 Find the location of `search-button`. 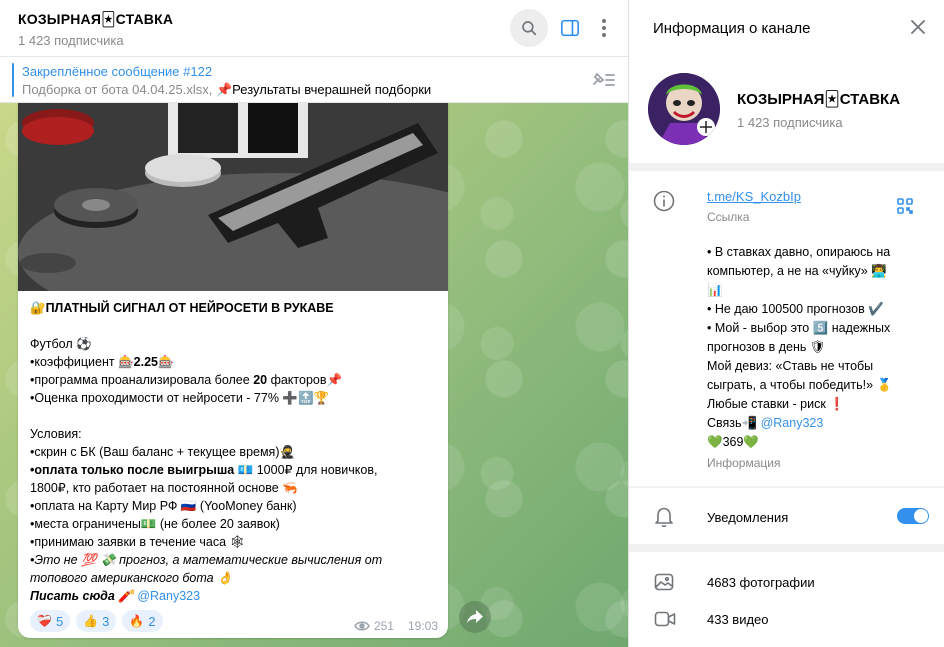

search-button is located at coordinates (529, 28).